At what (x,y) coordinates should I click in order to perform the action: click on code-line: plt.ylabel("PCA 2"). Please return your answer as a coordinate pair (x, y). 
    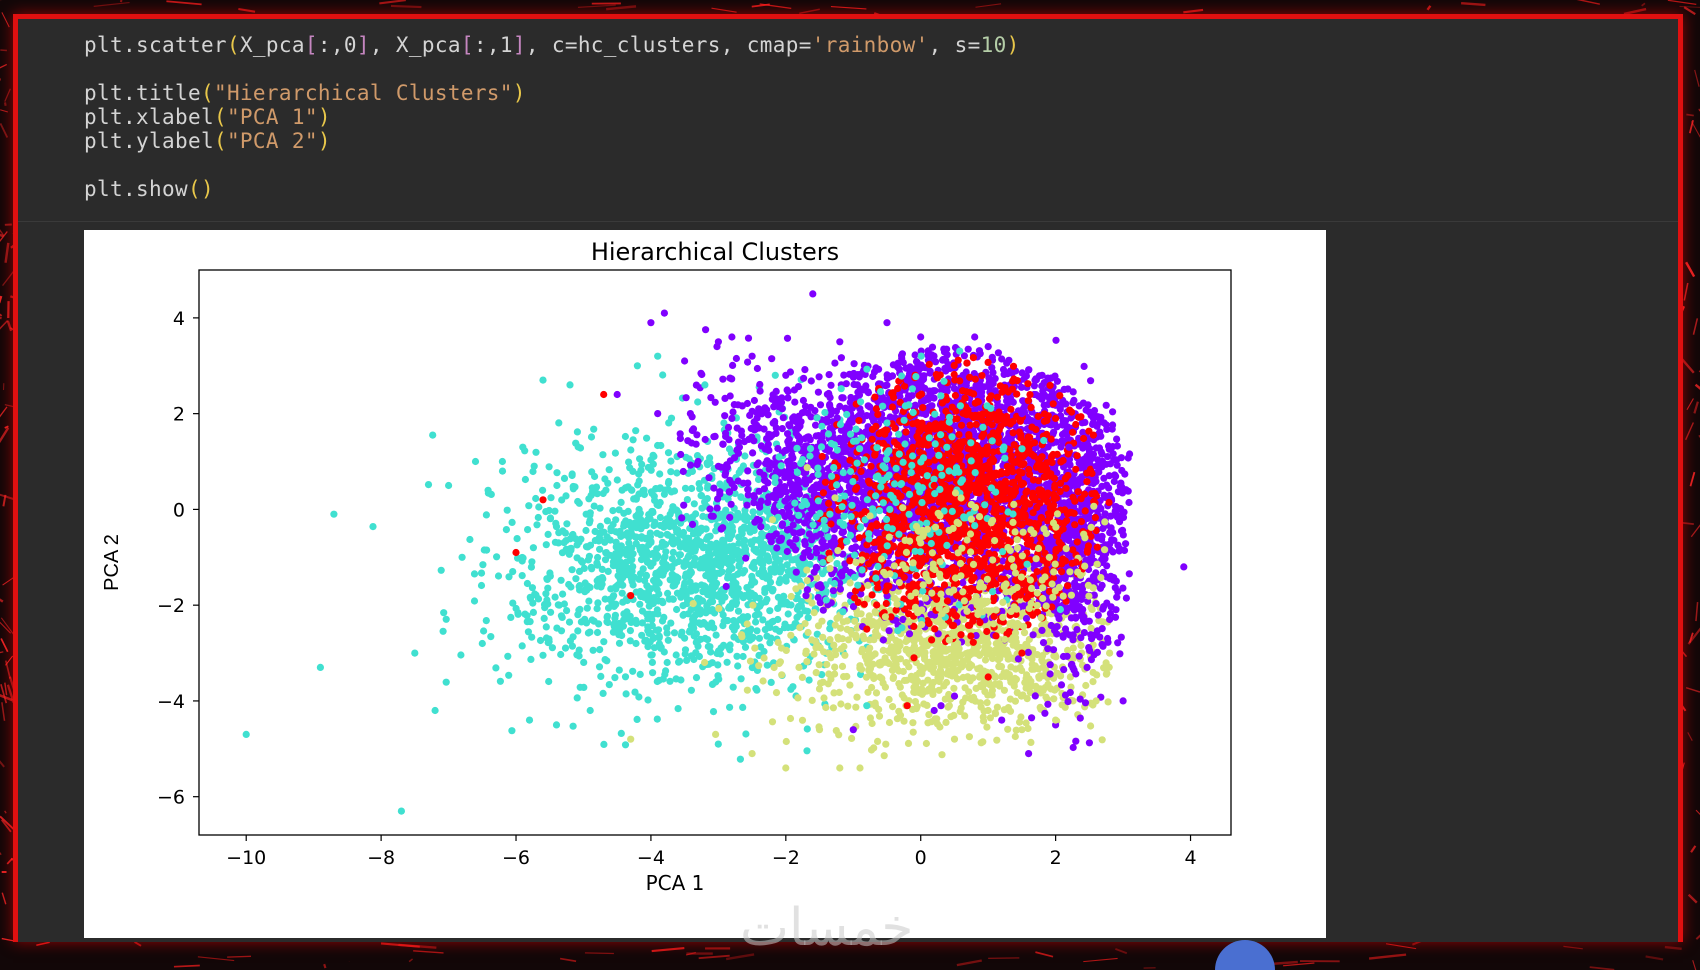
    Looking at the image, I should click on (207, 141).